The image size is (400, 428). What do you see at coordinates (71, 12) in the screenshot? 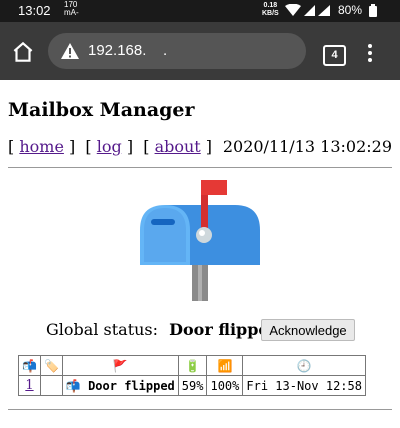
I see `charging-current-unit: mA-` at bounding box center [71, 12].